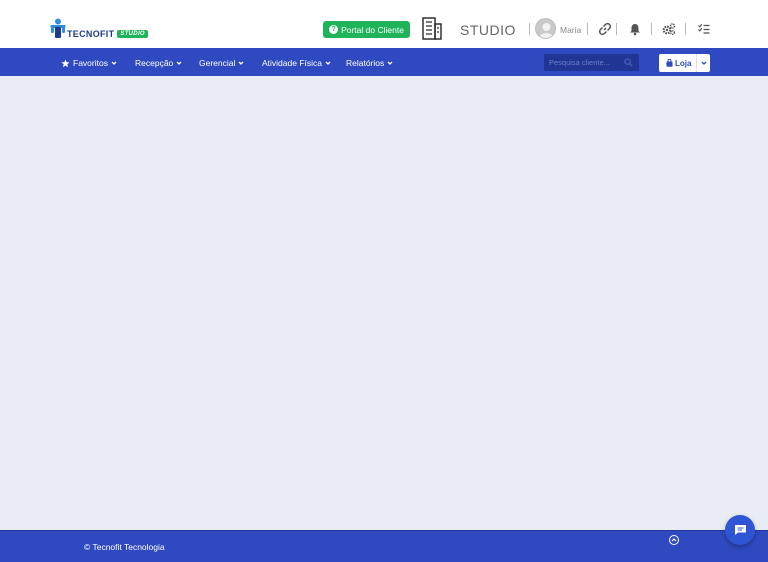  Describe the element at coordinates (669, 63) in the screenshot. I see `shopping-bag-icon` at that location.